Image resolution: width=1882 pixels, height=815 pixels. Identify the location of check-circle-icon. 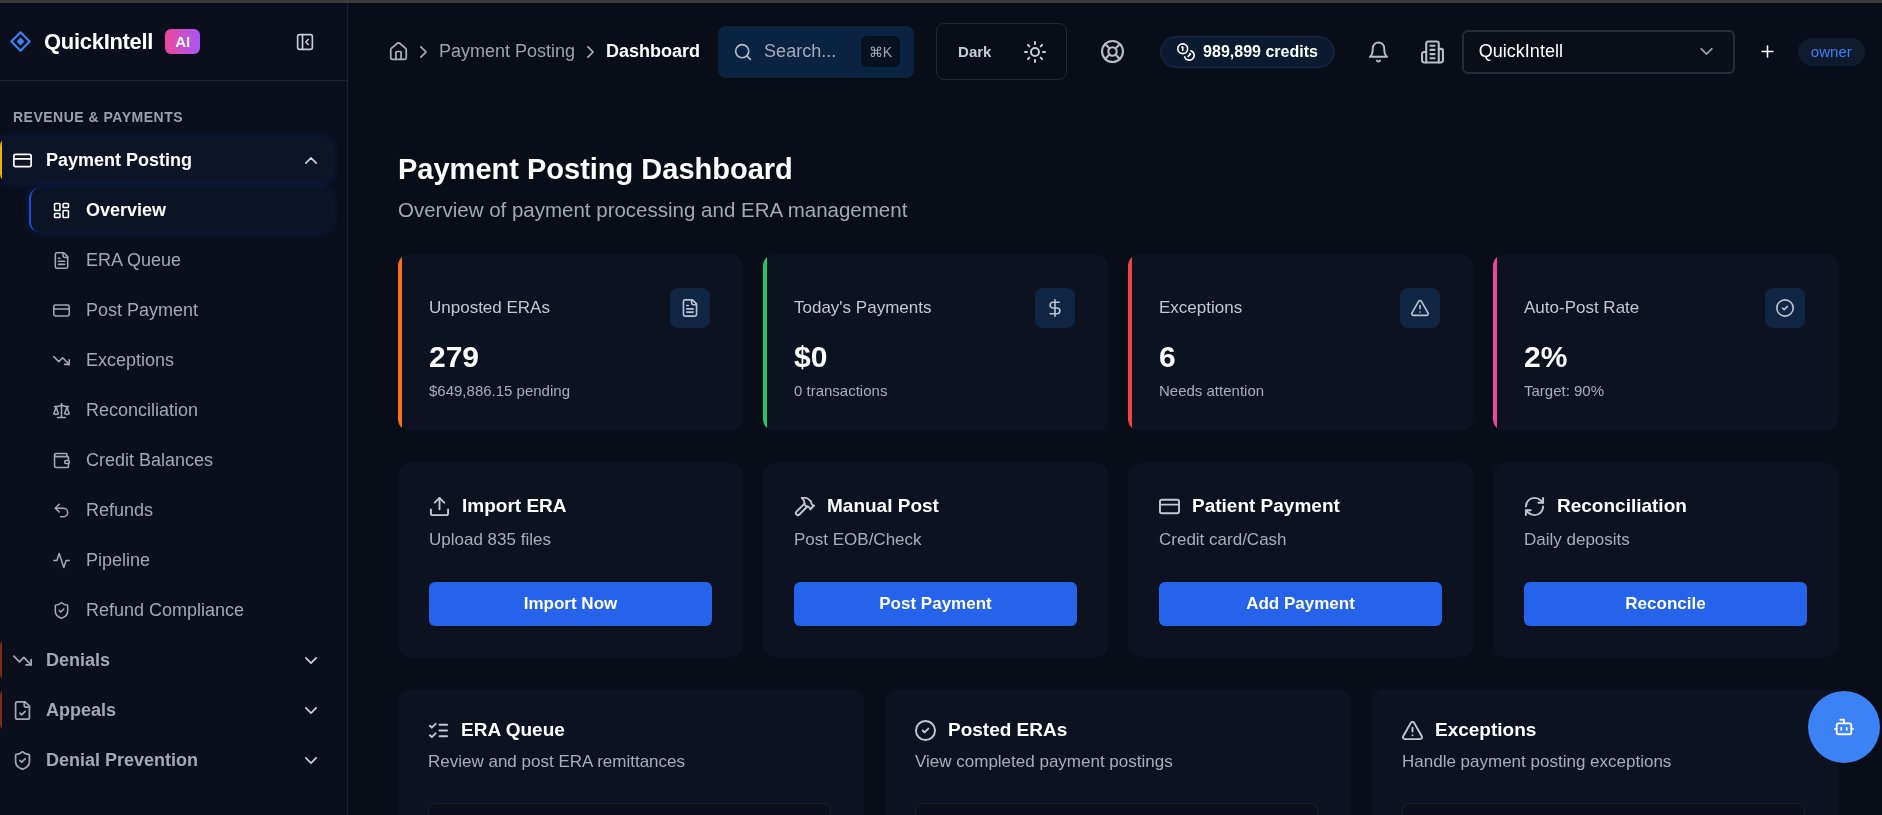
(925, 730).